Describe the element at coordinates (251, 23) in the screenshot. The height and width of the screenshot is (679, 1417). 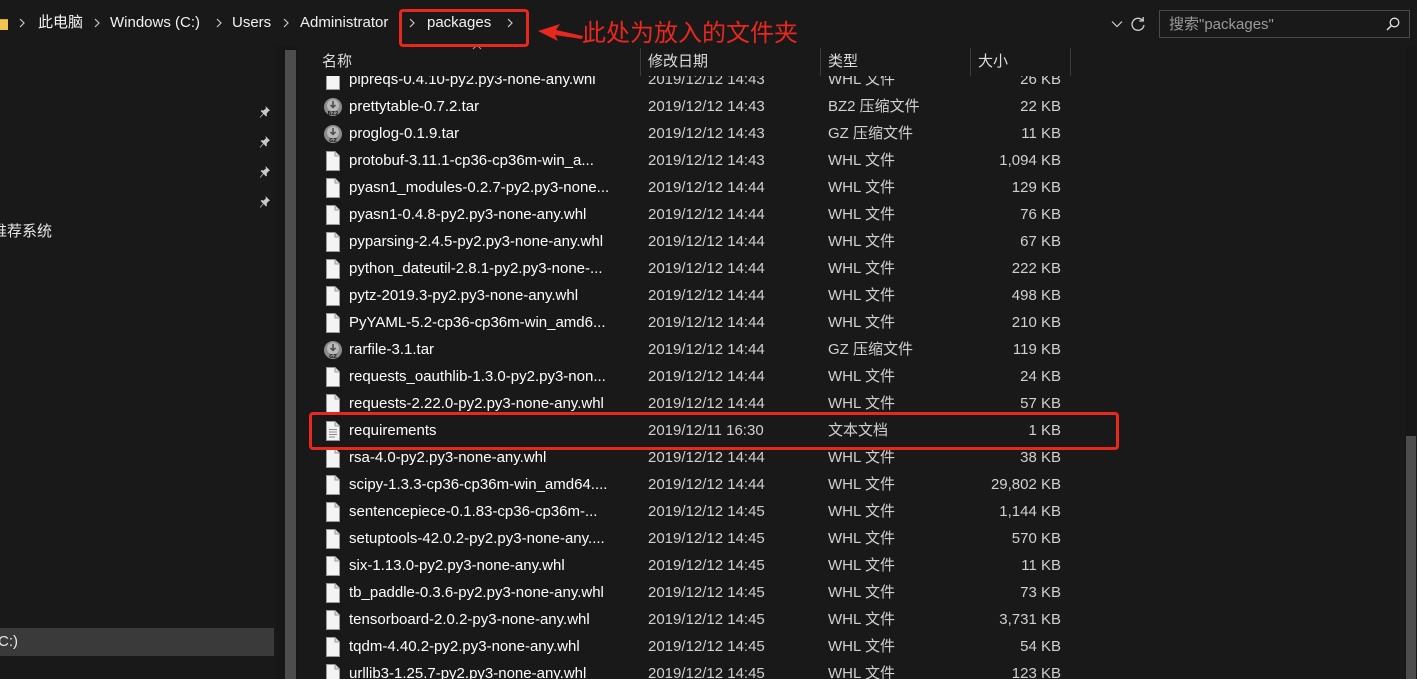
I see `breadcrumb-users: Users` at that location.